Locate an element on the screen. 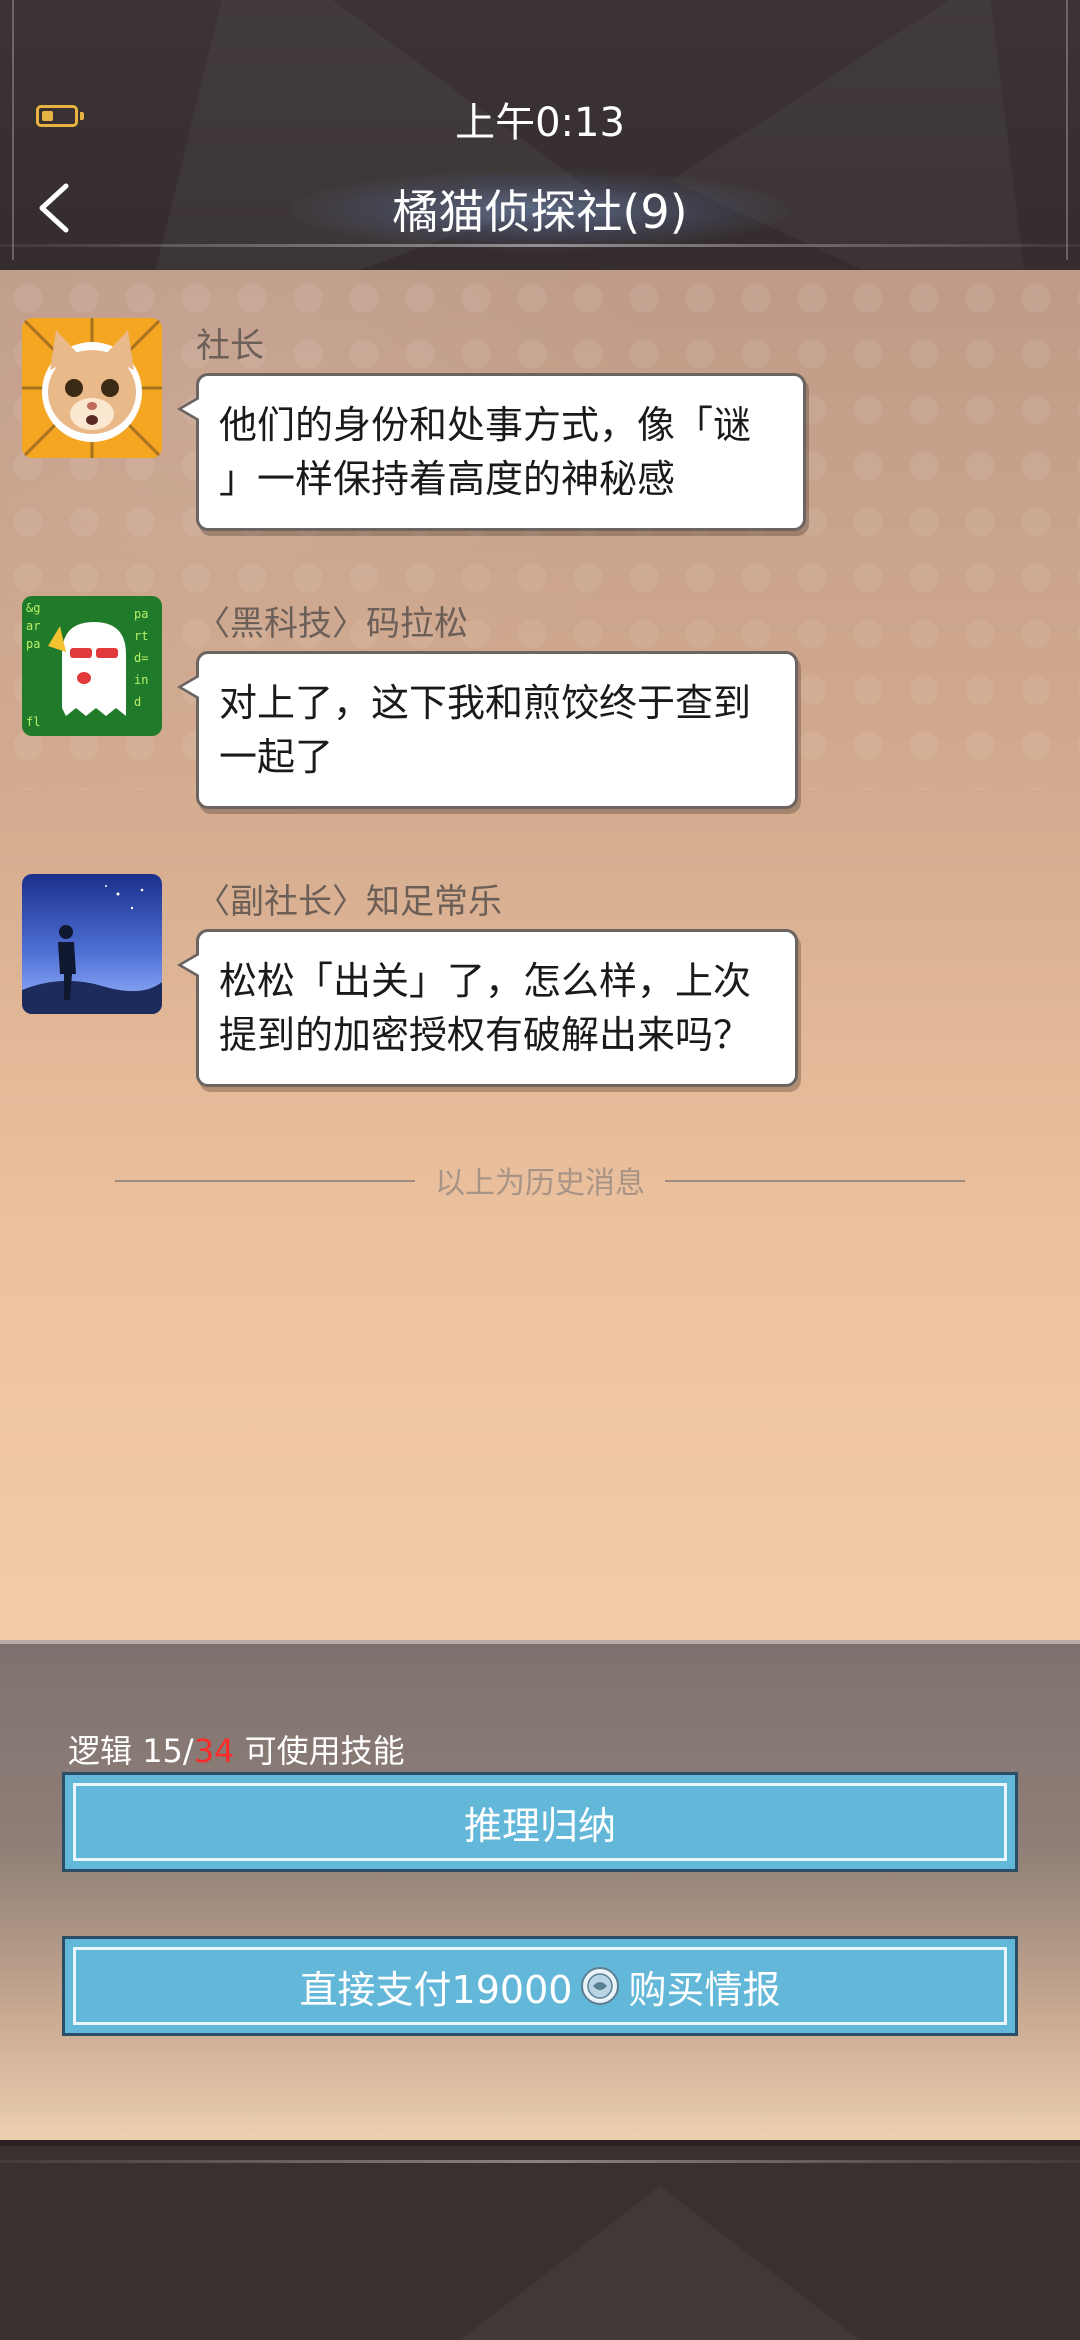  reason-button: 推理归纳 is located at coordinates (540, 1822).